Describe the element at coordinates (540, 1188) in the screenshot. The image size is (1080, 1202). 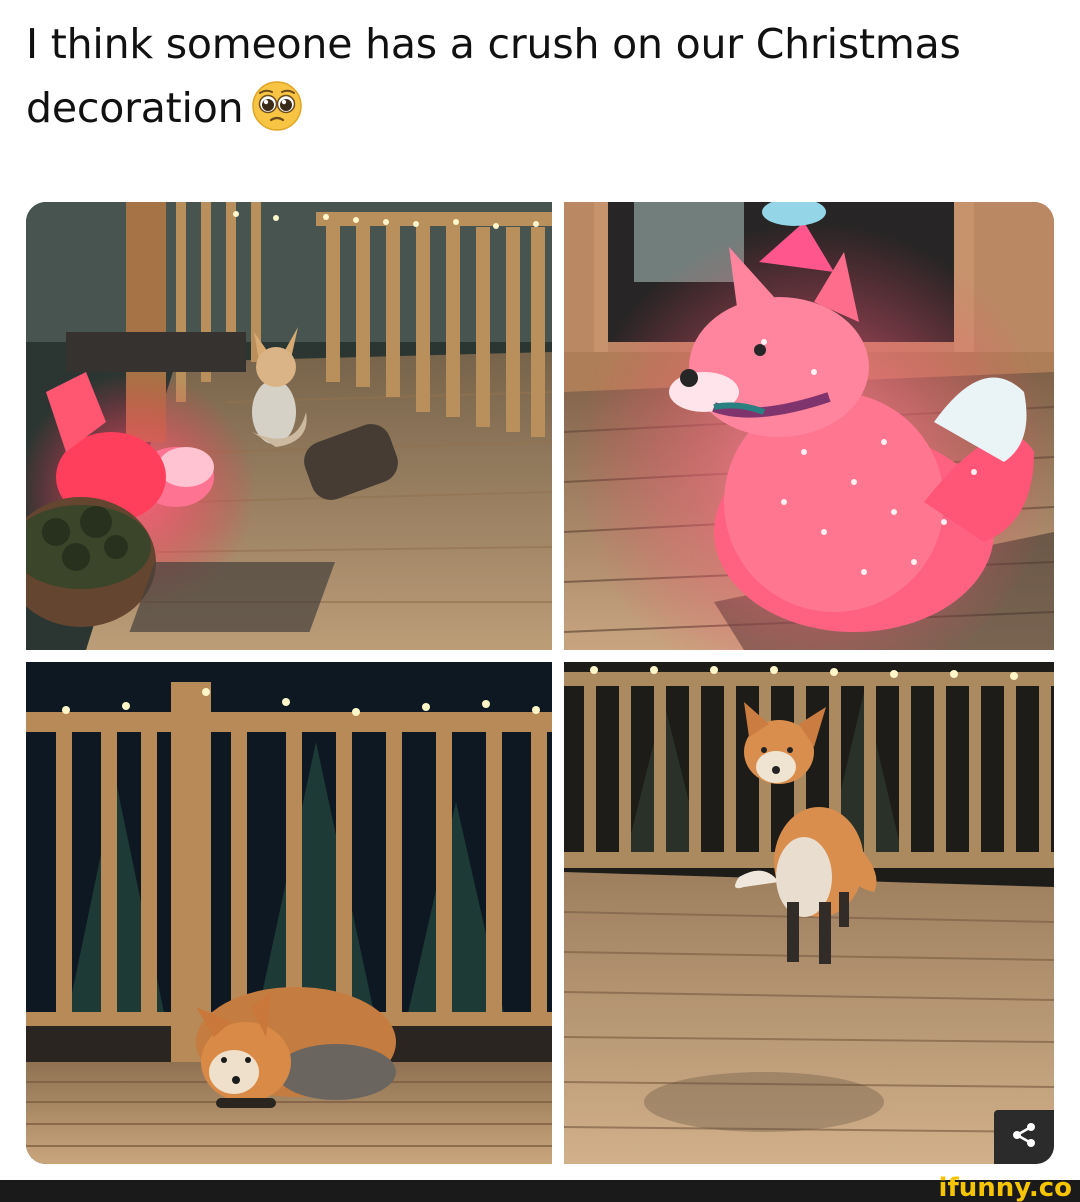
I see `footer-bar: ifunny.co` at that location.